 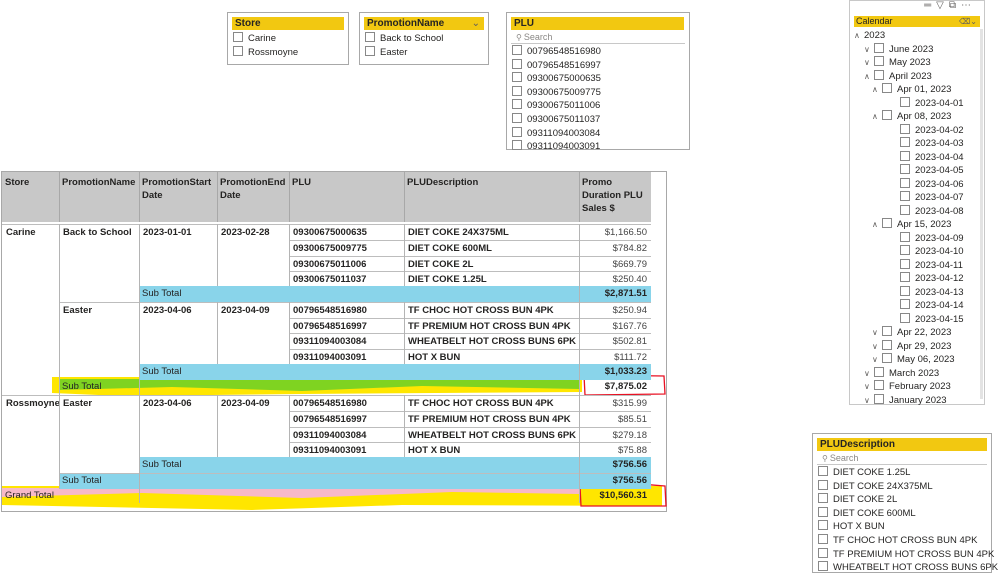 What do you see at coordinates (927, 157) in the screenshot?
I see `calendar-node: 2023-04-04` at bounding box center [927, 157].